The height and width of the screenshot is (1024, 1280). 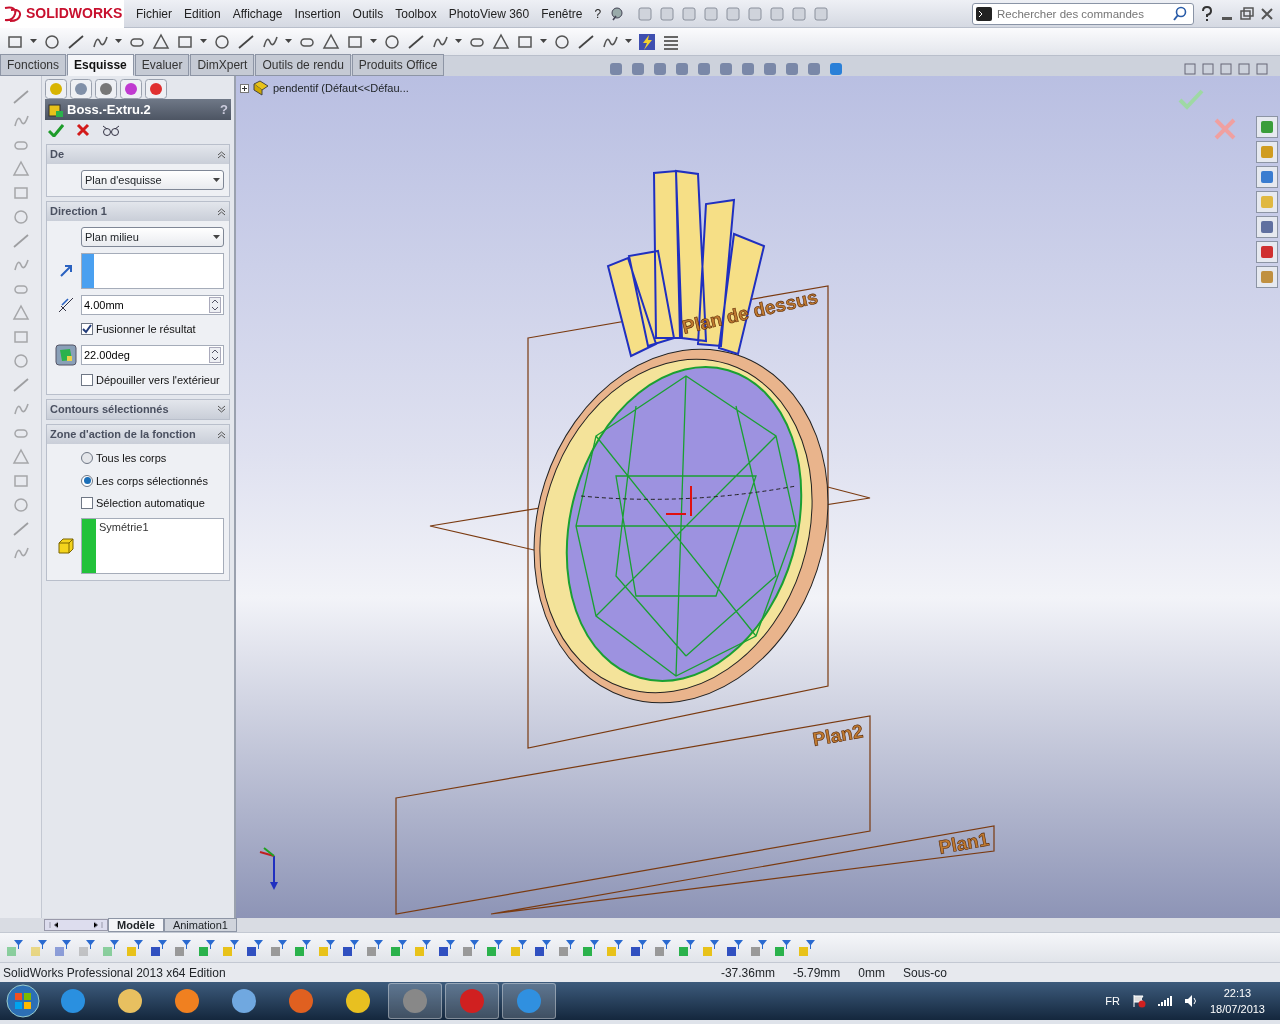 What do you see at coordinates (124, 526) in the screenshot?
I see `list-item: Symétrie1` at bounding box center [124, 526].